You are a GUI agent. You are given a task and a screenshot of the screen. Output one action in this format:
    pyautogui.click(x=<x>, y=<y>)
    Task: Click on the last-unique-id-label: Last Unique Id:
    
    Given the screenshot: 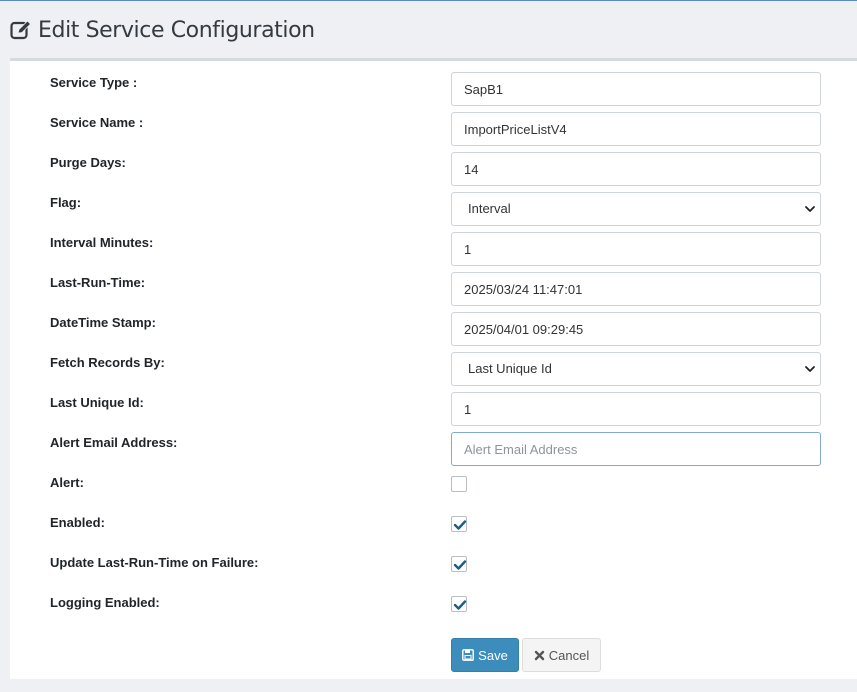 What is the action you would take?
    pyautogui.click(x=97, y=402)
    